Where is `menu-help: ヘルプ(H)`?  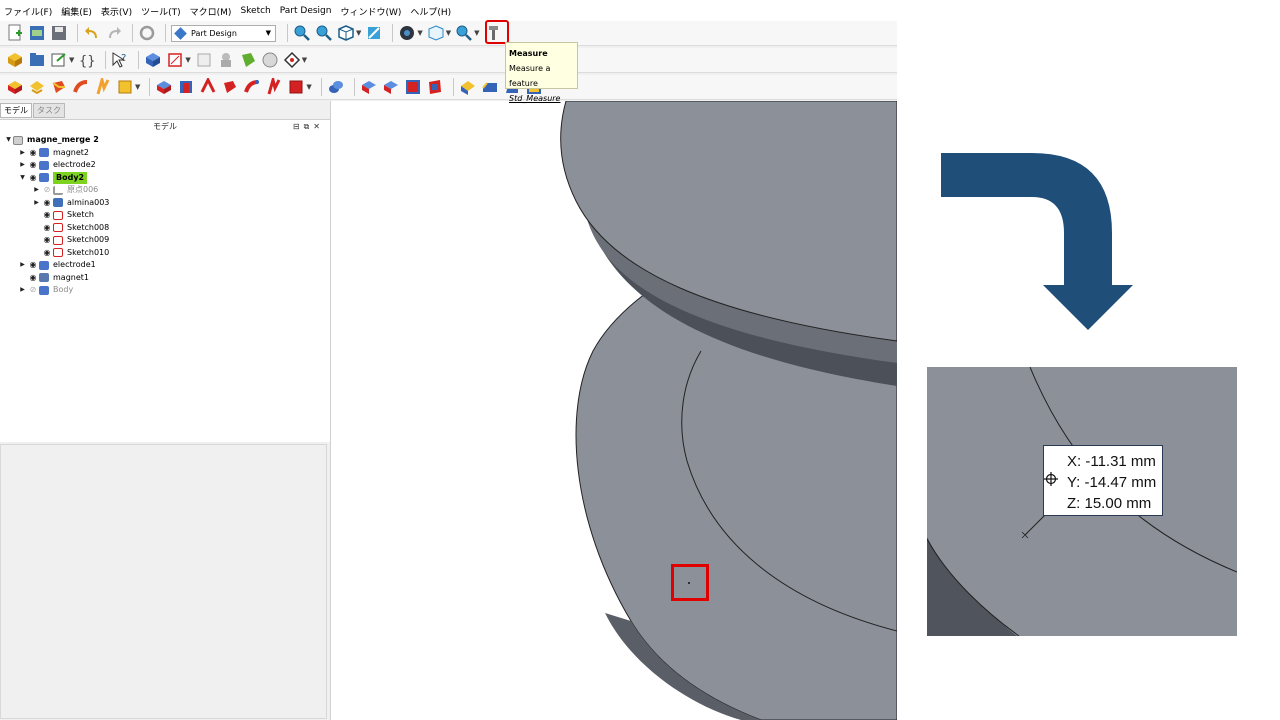 menu-help: ヘルプ(H) is located at coordinates (430, 11).